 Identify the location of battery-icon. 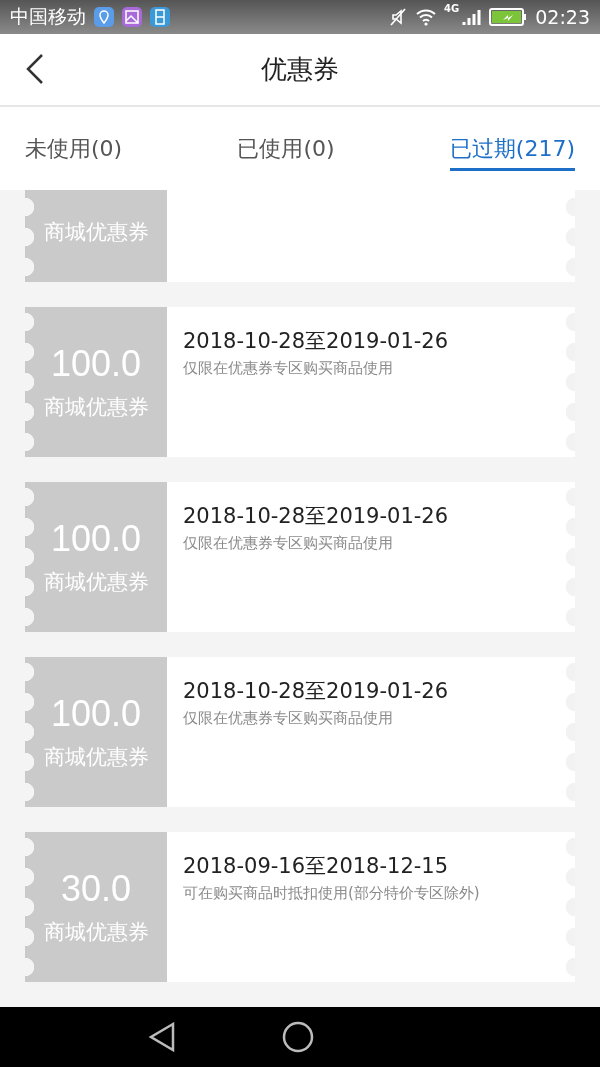
(508, 17).